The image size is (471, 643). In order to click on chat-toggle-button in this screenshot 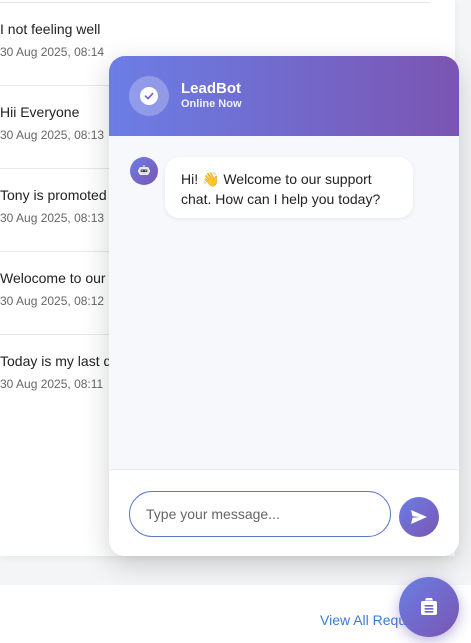, I will do `click(429, 607)`.